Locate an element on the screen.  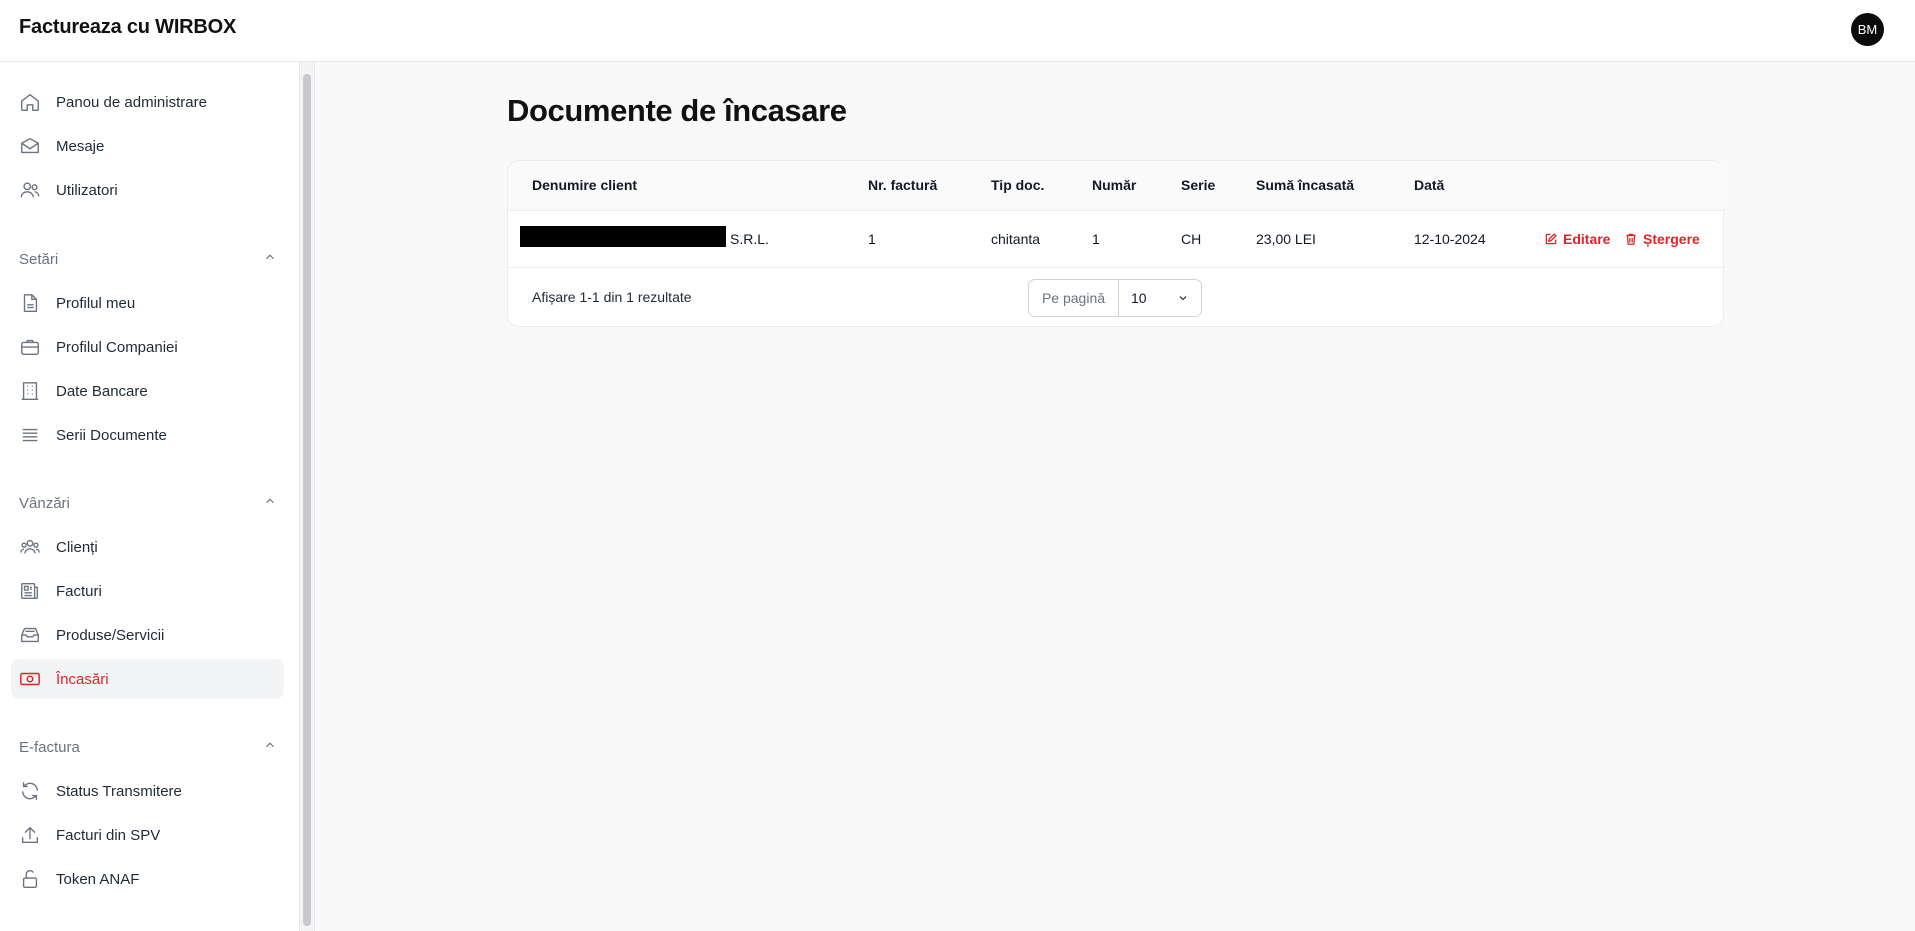
sidebar-item-profilul-companiei: Profilul Companiei is located at coordinates (147, 347).